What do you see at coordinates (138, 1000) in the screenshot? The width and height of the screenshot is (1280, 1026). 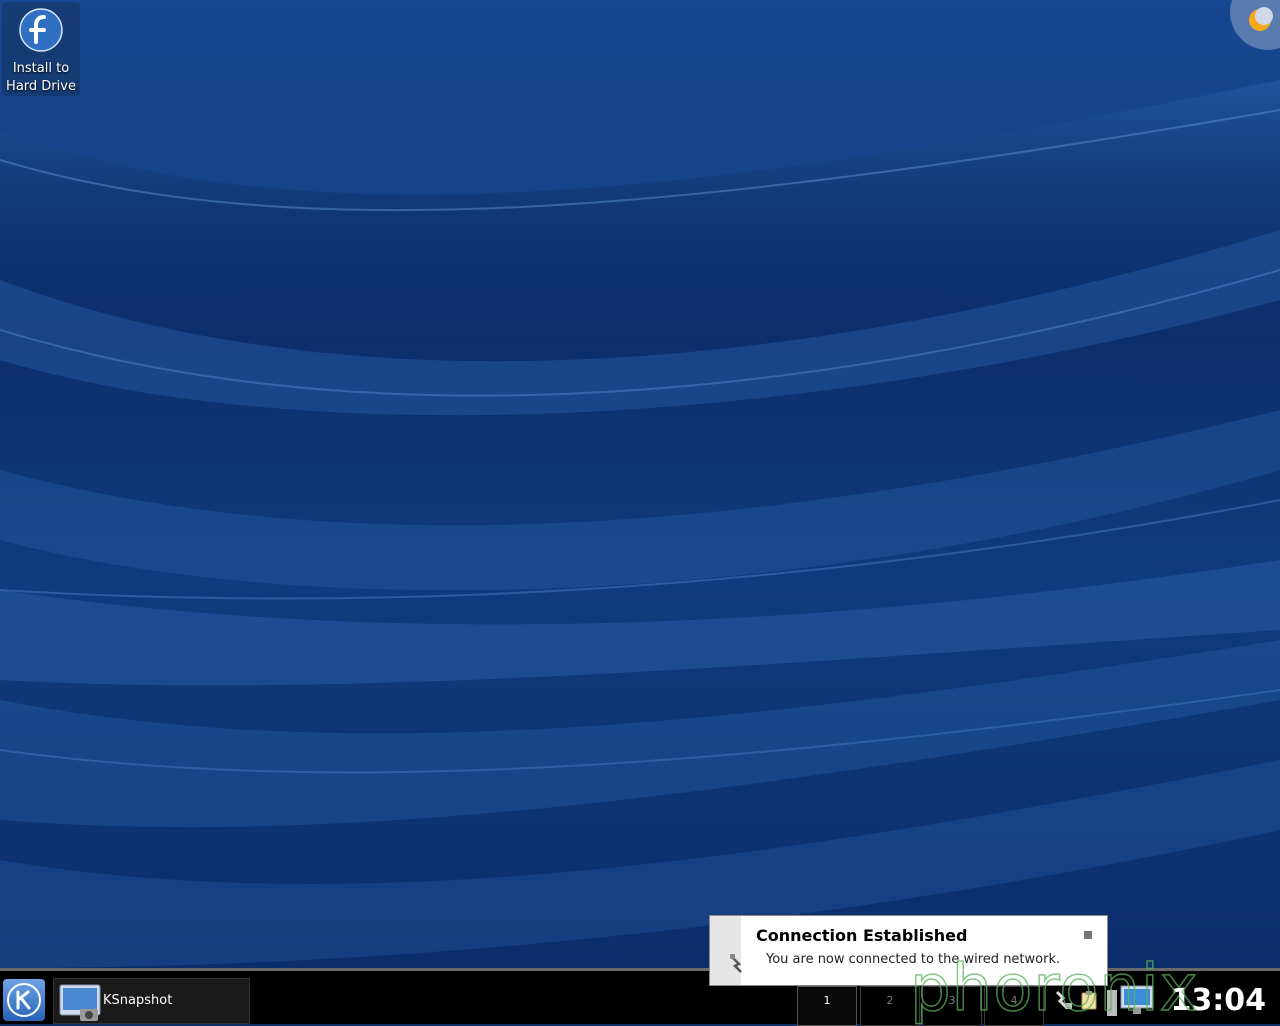 I see `task-label: KSnapshot` at bounding box center [138, 1000].